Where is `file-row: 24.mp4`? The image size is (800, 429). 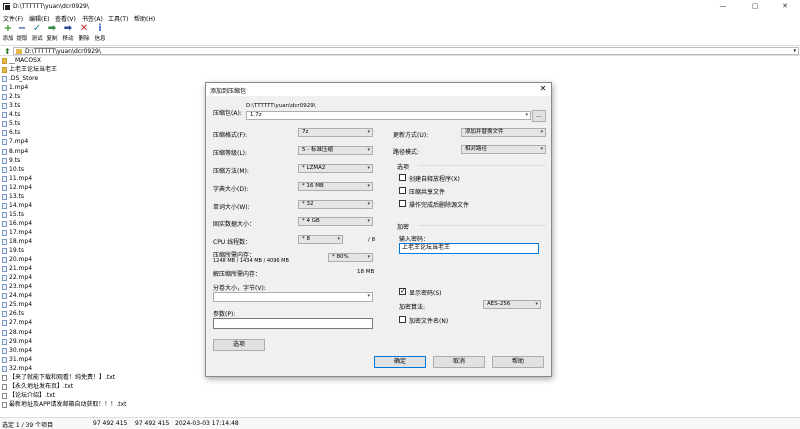 file-row: 24.mp4 is located at coordinates (17, 296).